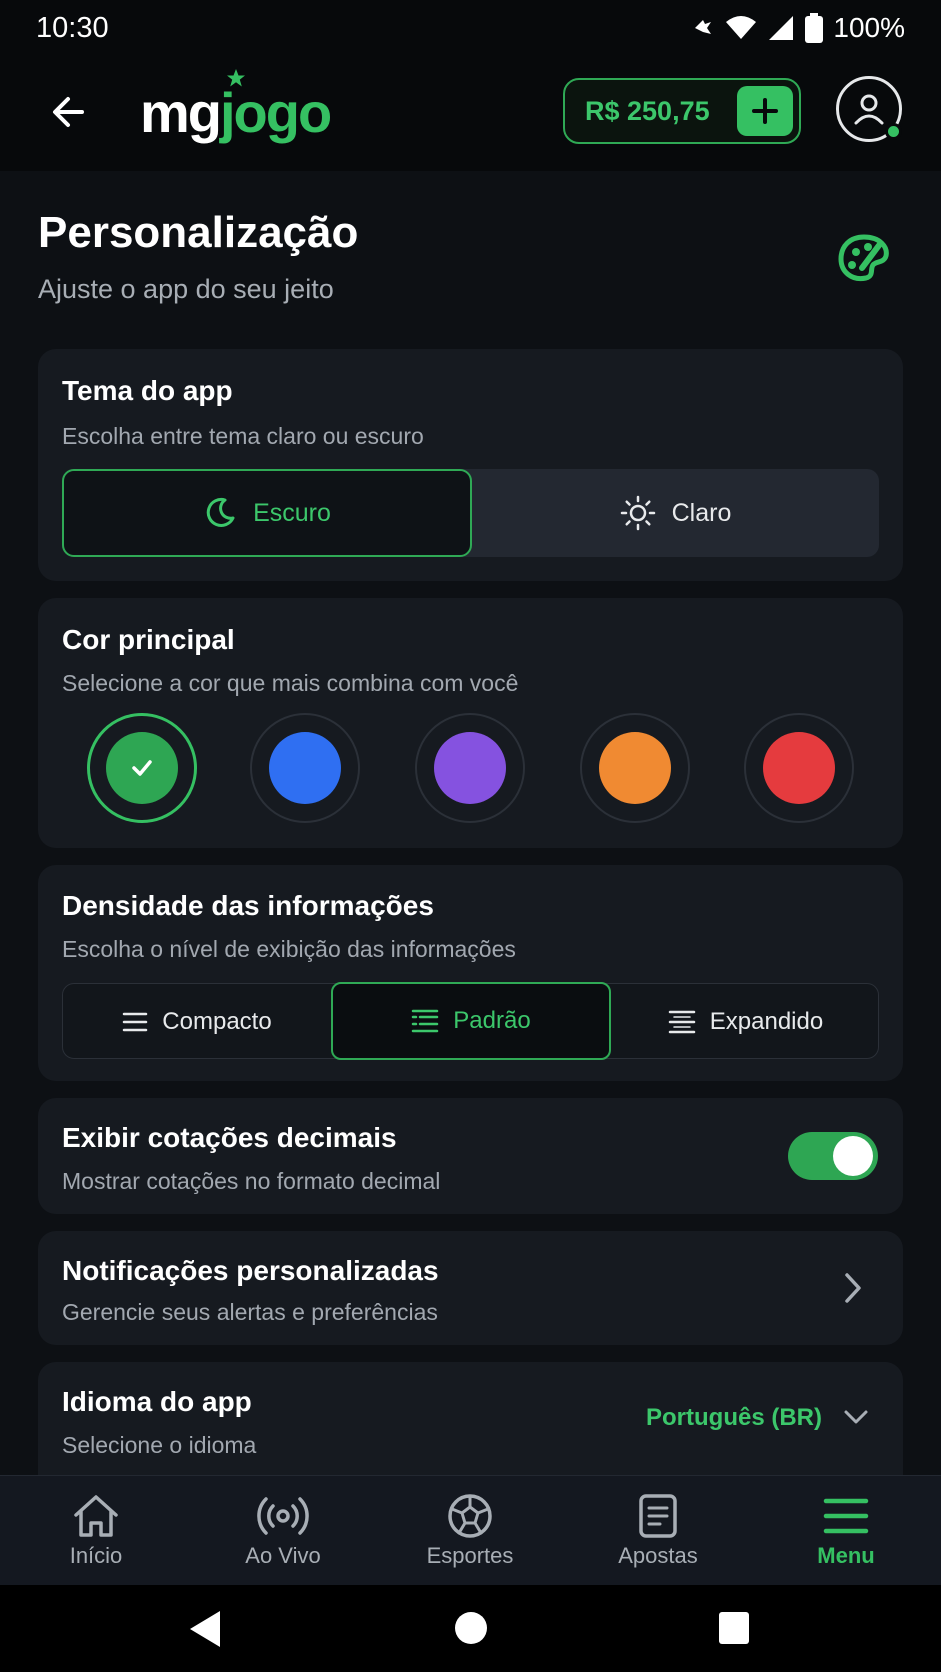 This screenshot has width=941, height=1672. What do you see at coordinates (846, 1555) in the screenshot?
I see `nav-label-menu: Menu` at bounding box center [846, 1555].